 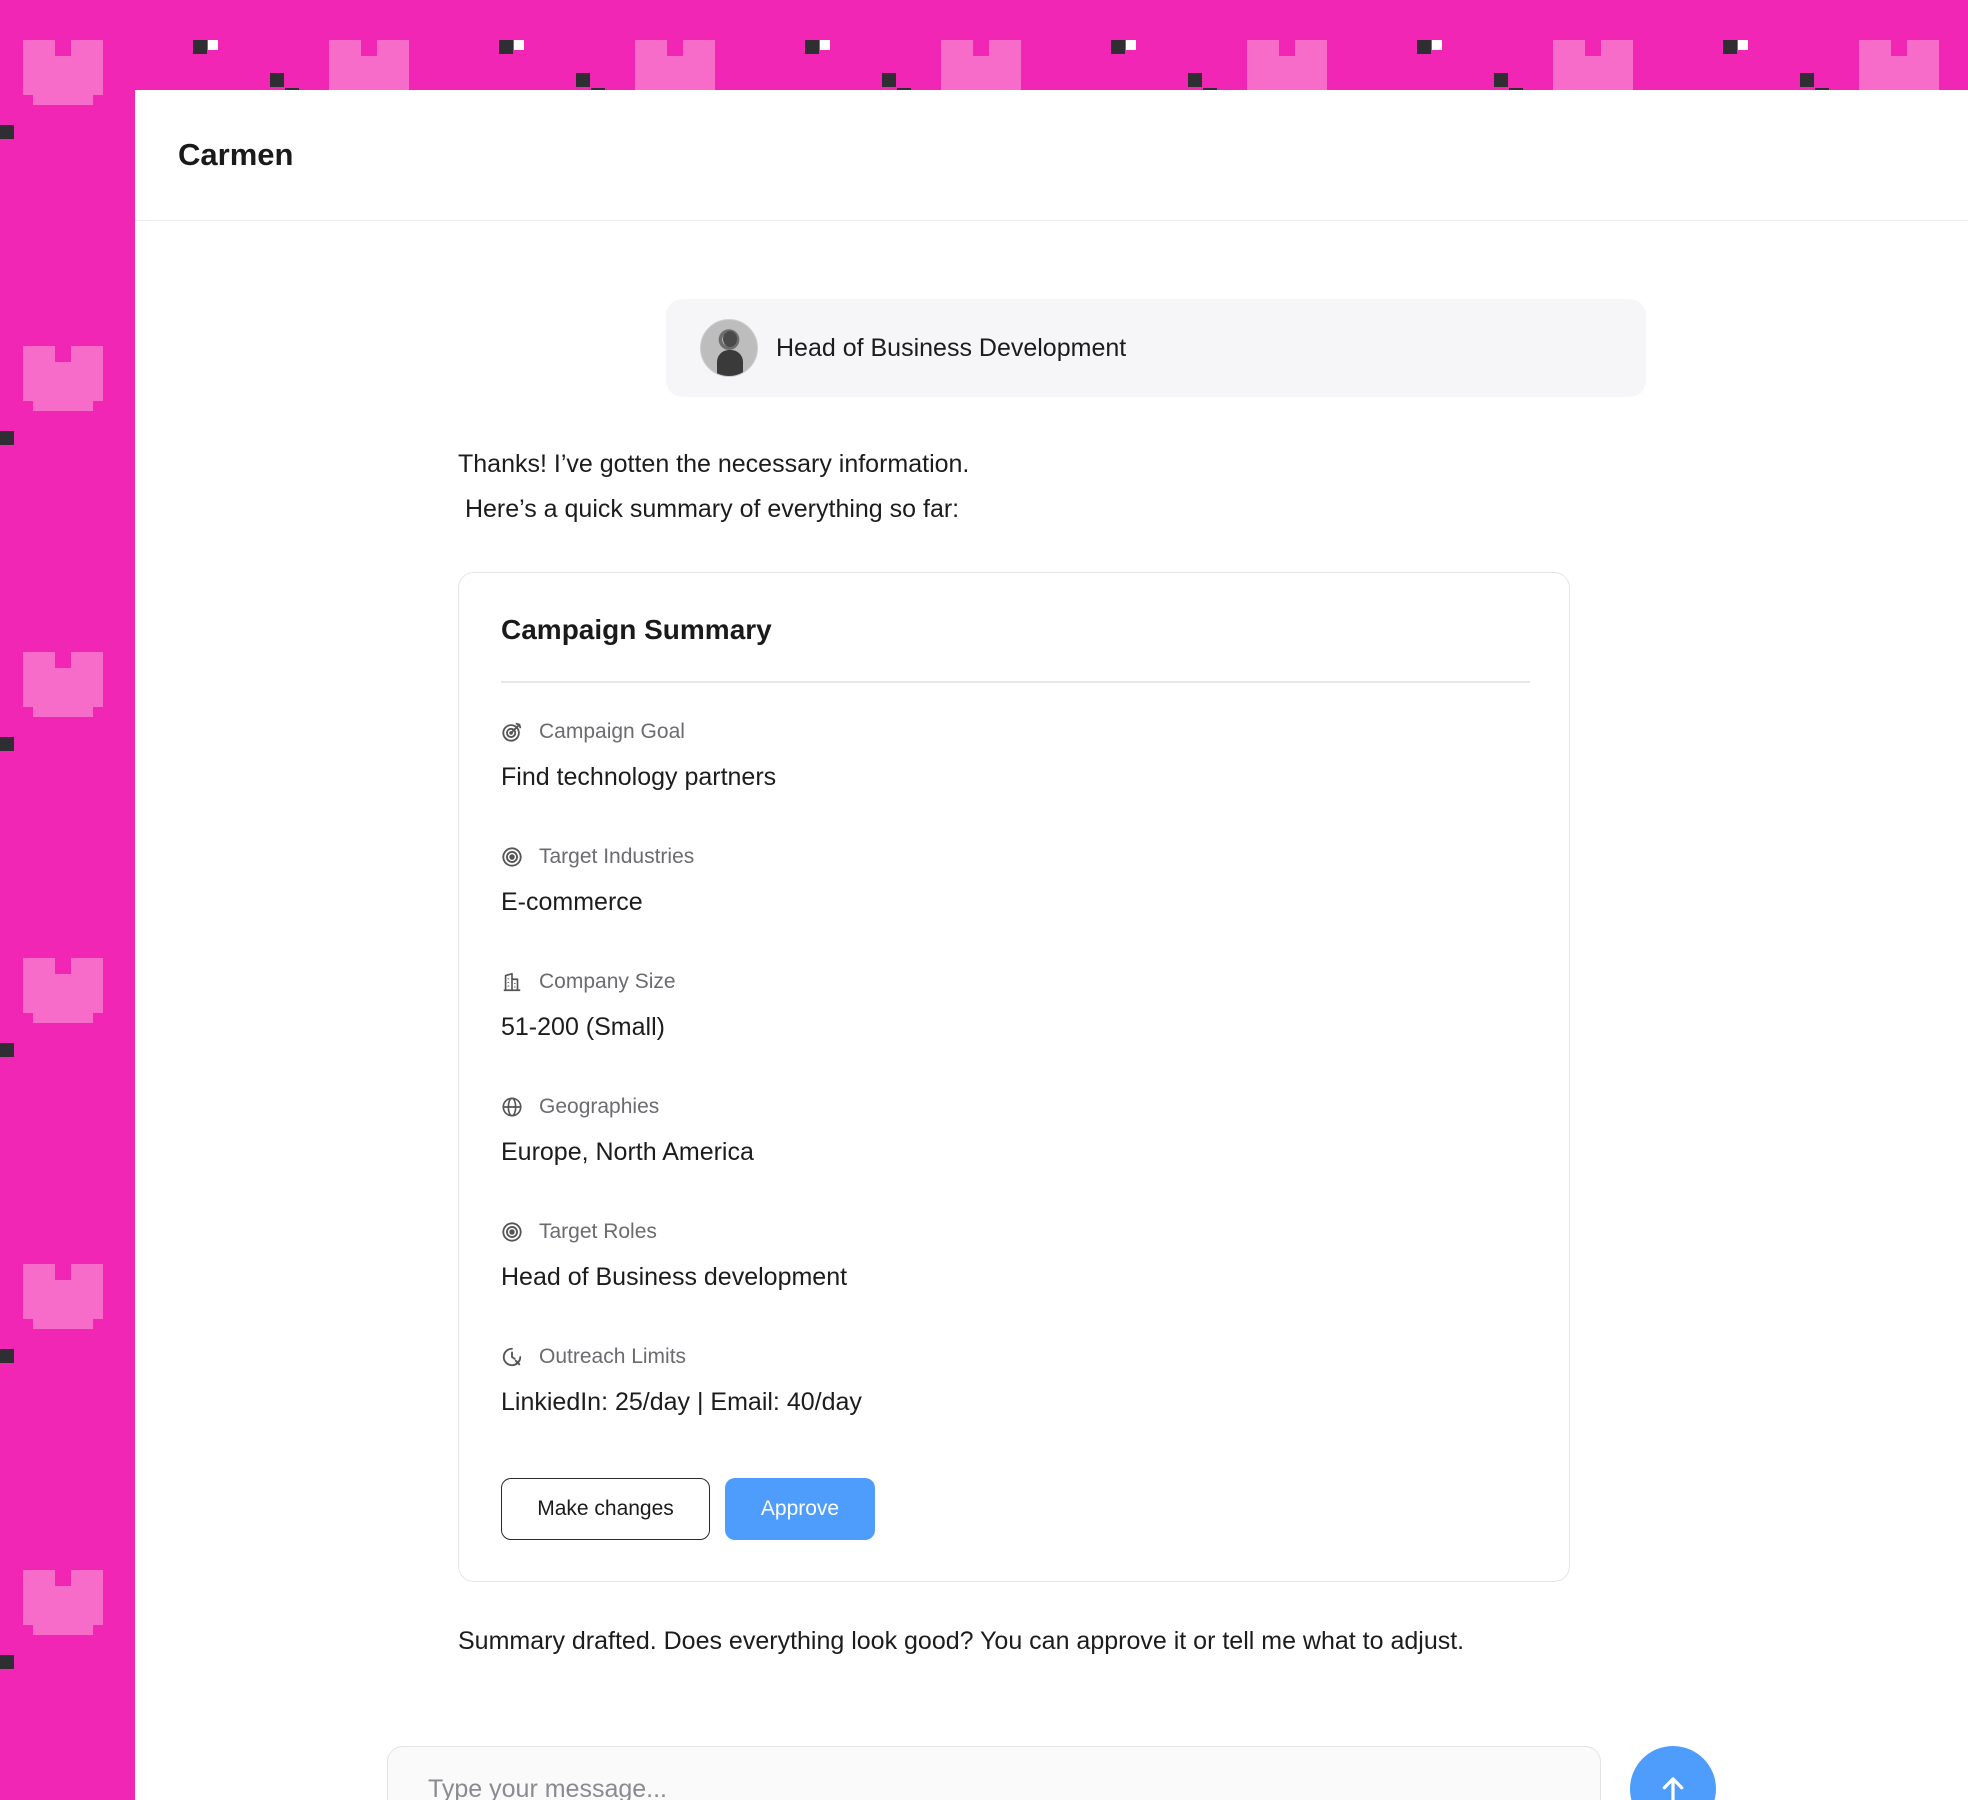 I want to click on field-label: Company Size, so click(x=607, y=981).